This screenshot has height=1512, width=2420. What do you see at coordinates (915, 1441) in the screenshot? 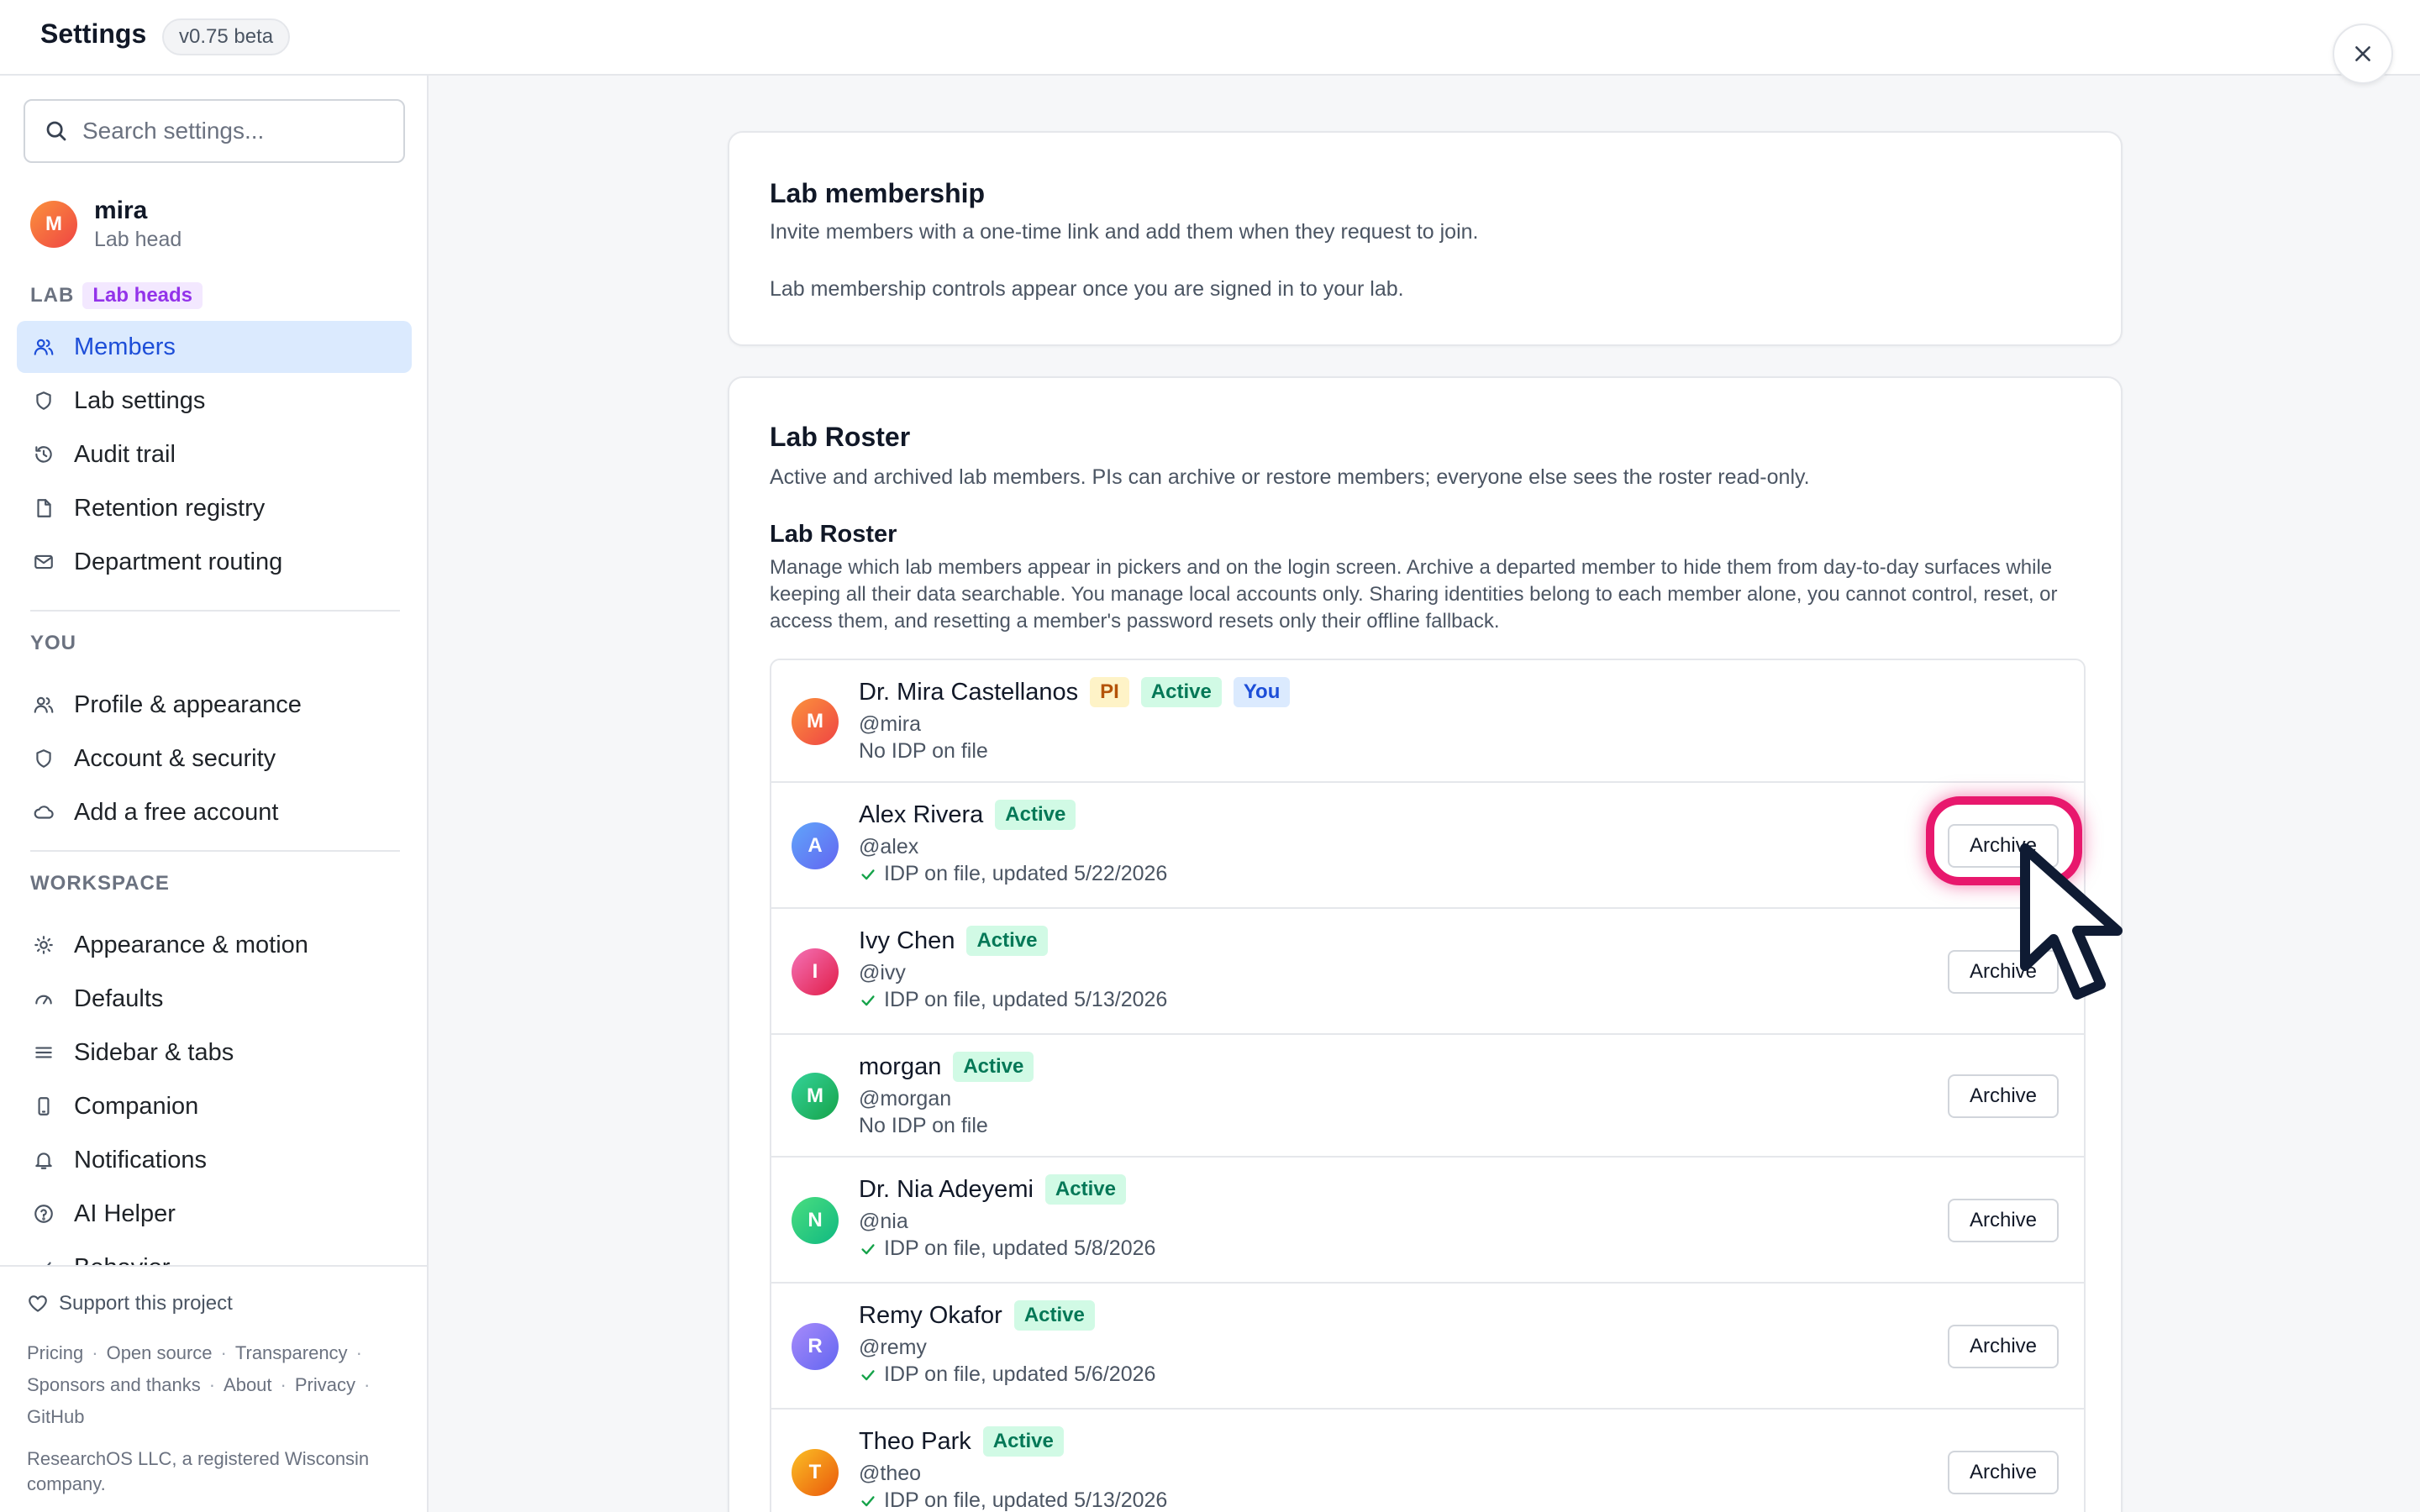
I see `member-name: Theo Park` at bounding box center [915, 1441].